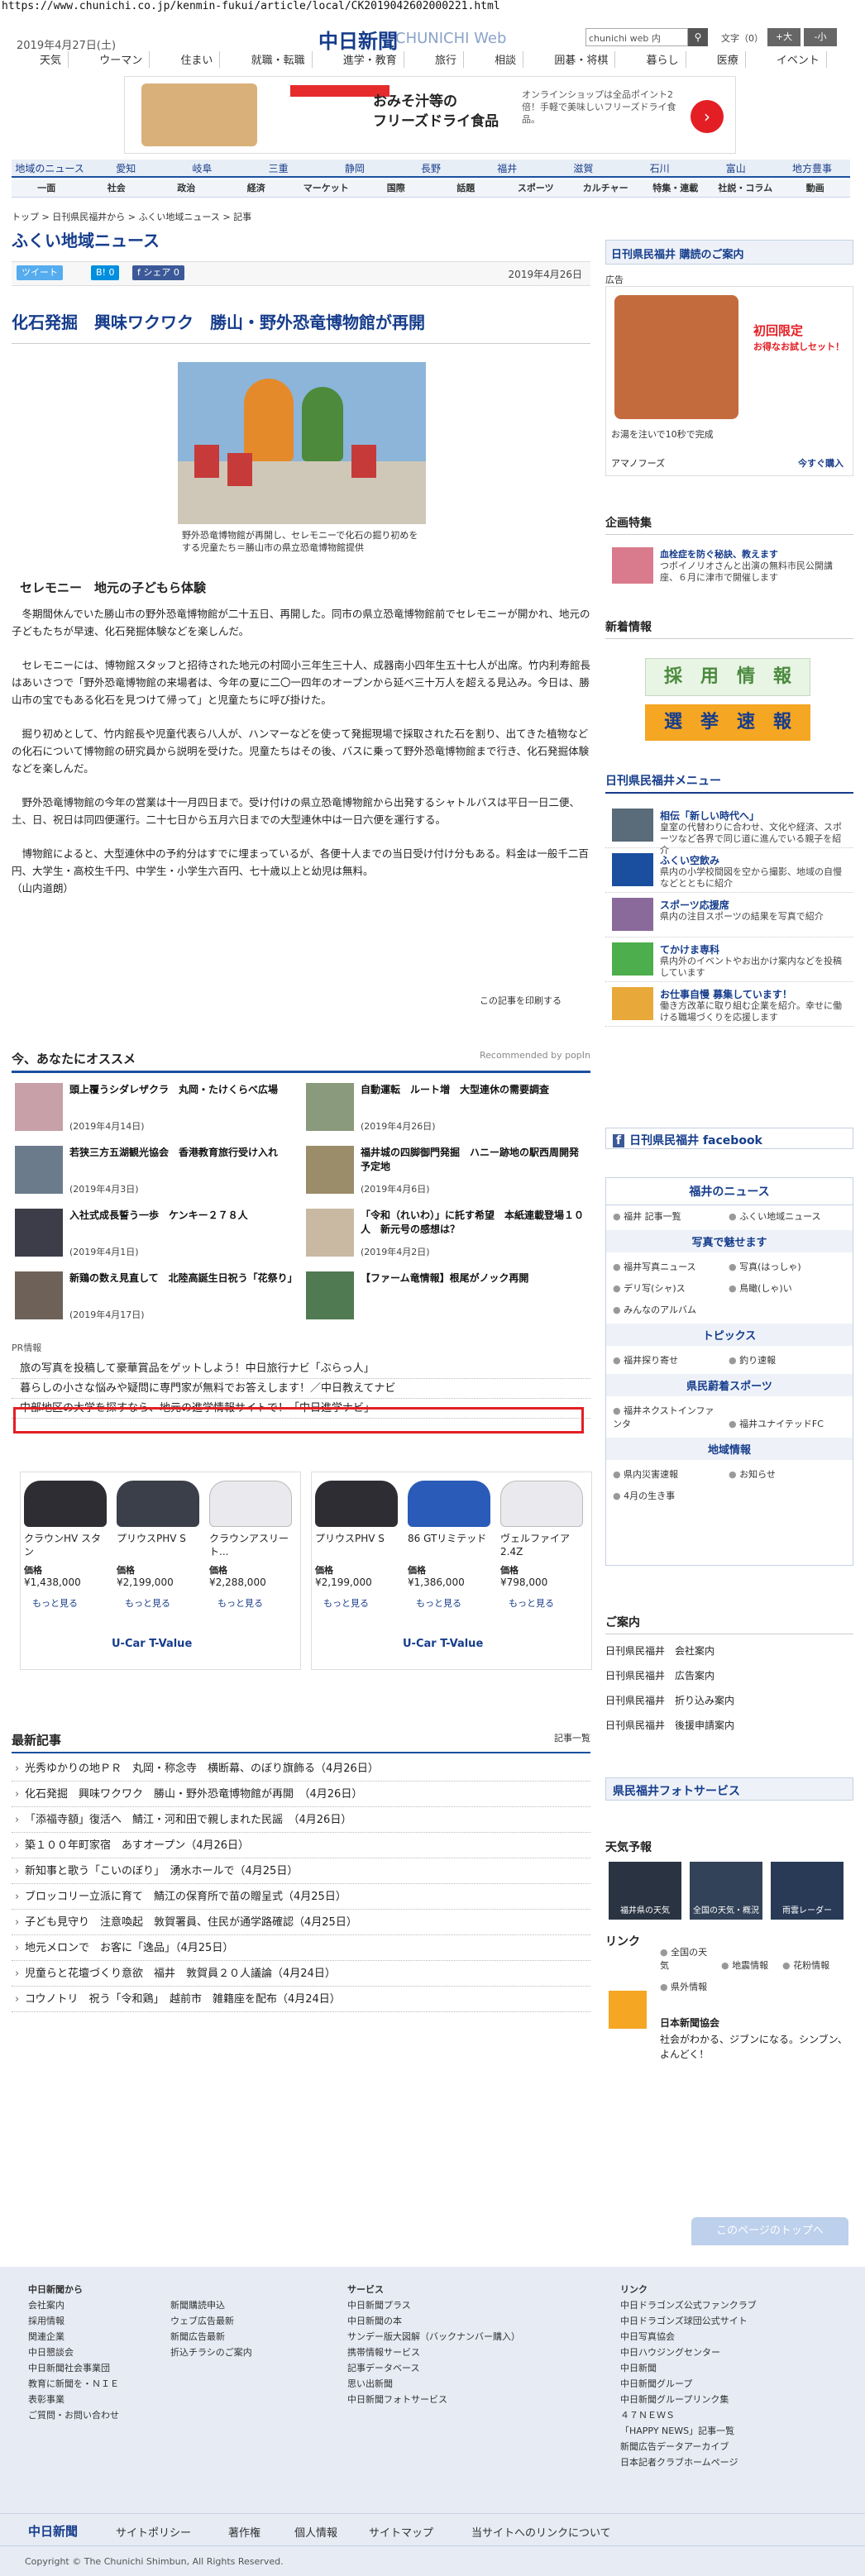  What do you see at coordinates (431, 168) in the screenshot?
I see `region-tab: 長野` at bounding box center [431, 168].